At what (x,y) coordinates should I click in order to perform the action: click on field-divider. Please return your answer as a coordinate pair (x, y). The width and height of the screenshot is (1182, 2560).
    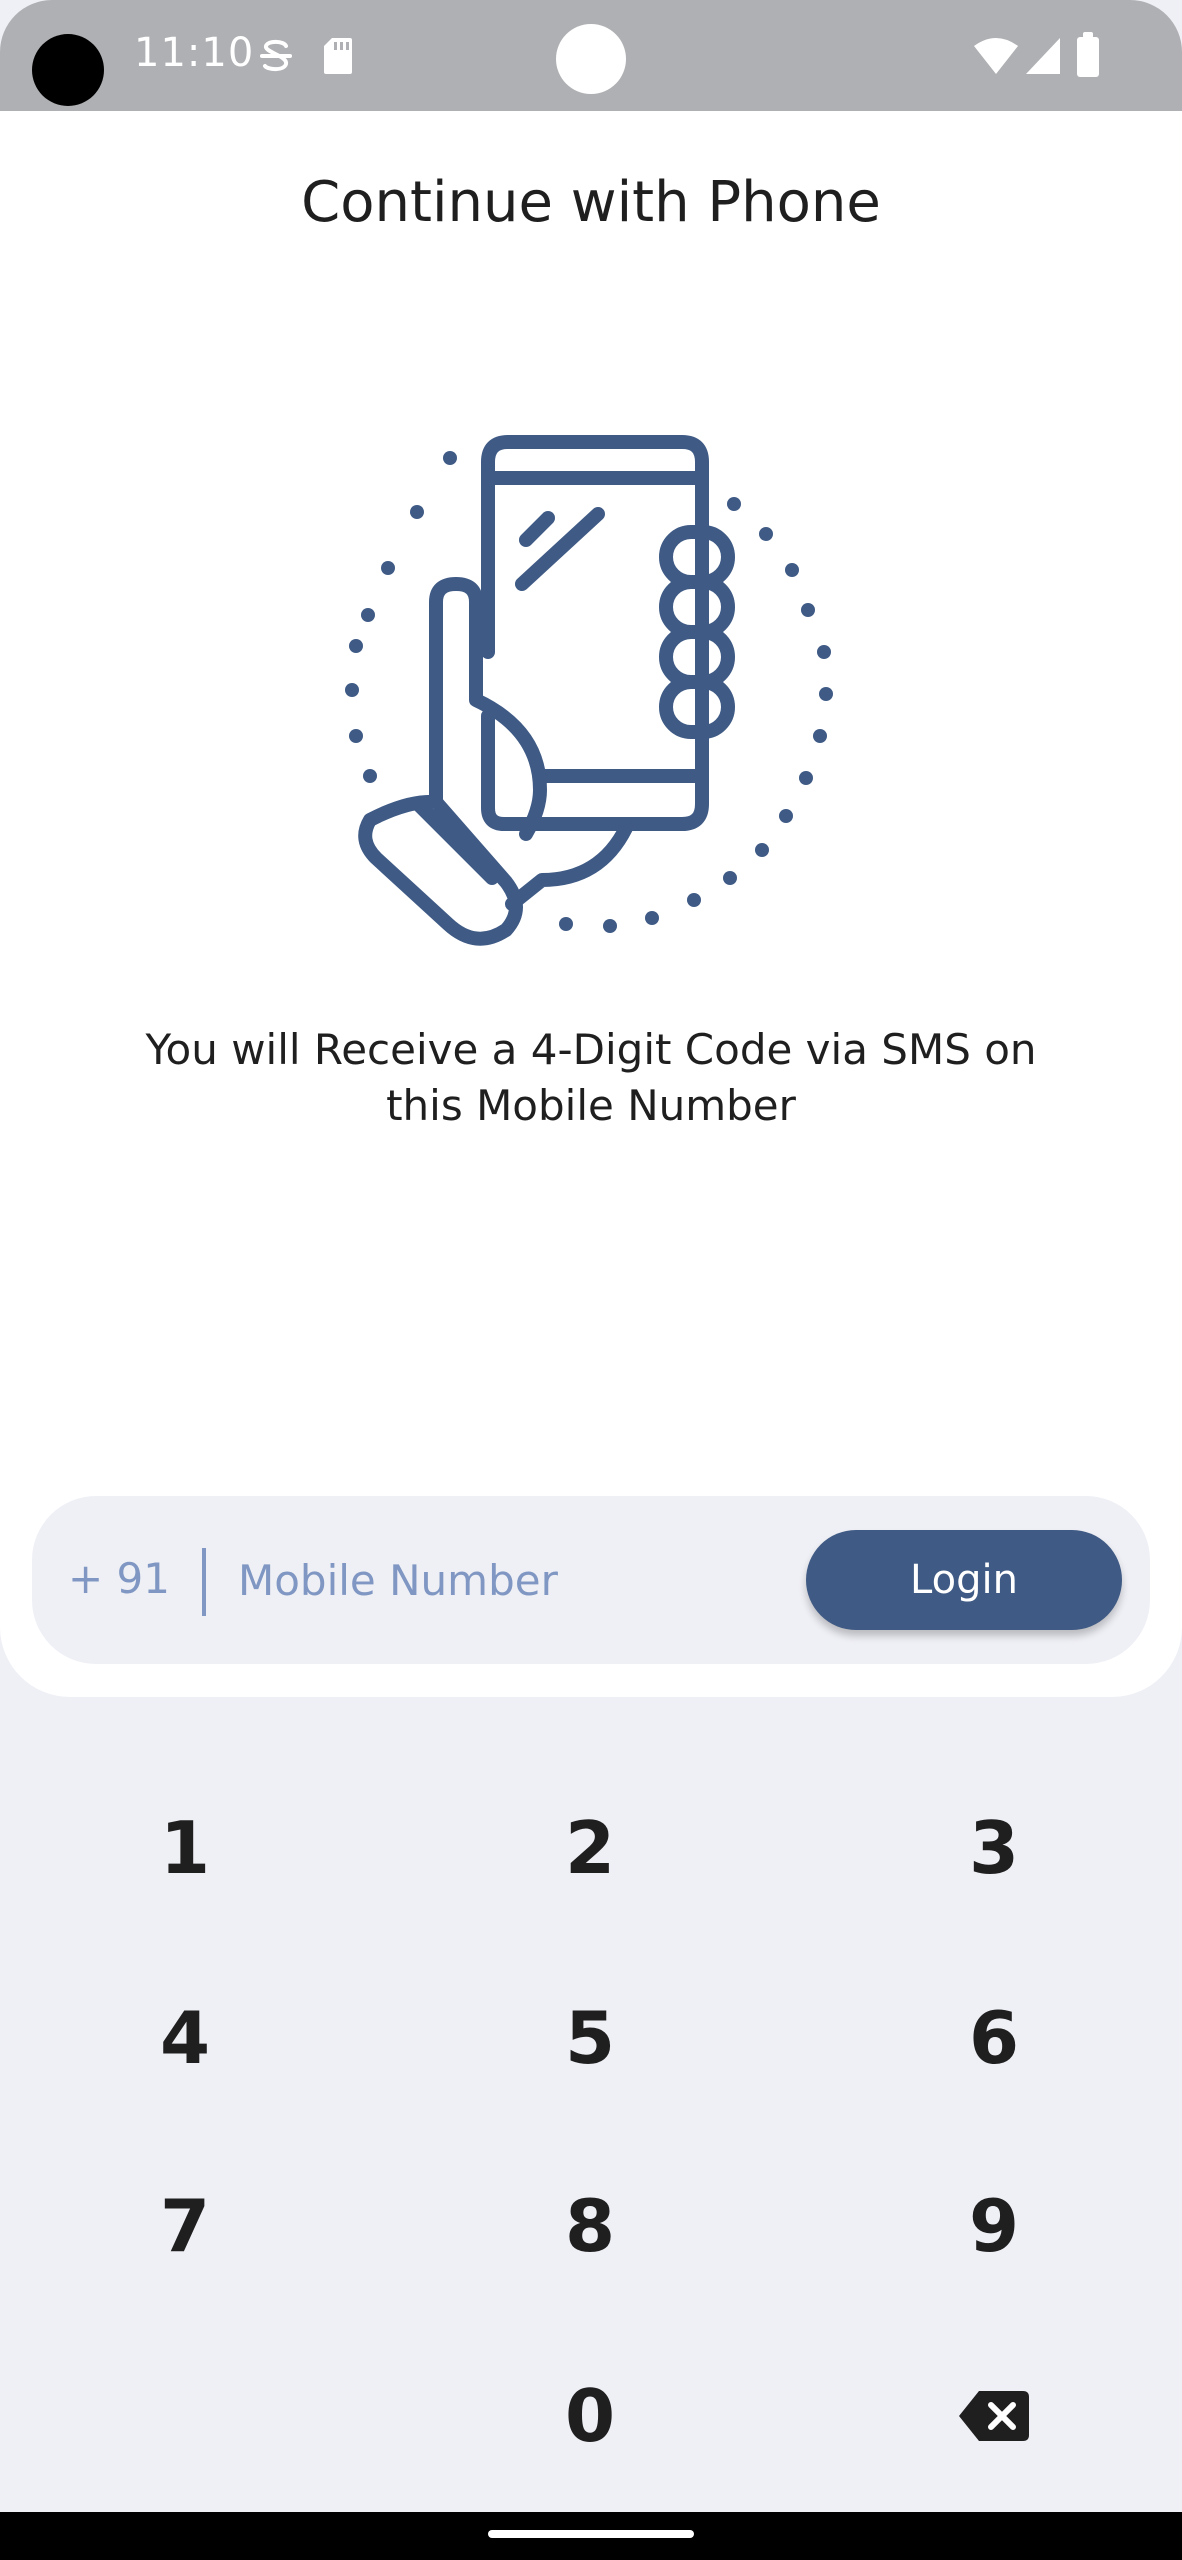
    Looking at the image, I should click on (204, 1582).